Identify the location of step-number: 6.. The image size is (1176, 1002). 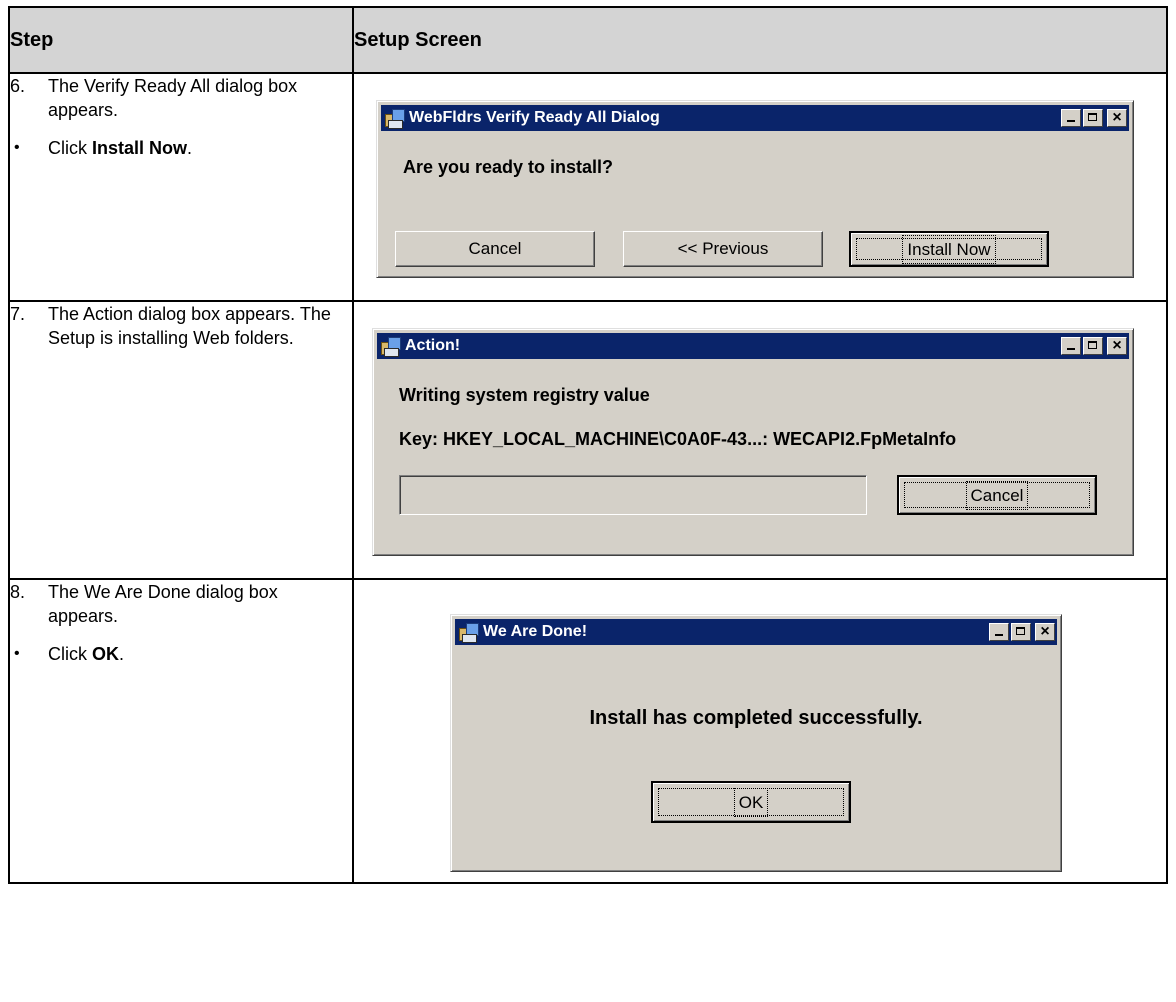
(18, 86).